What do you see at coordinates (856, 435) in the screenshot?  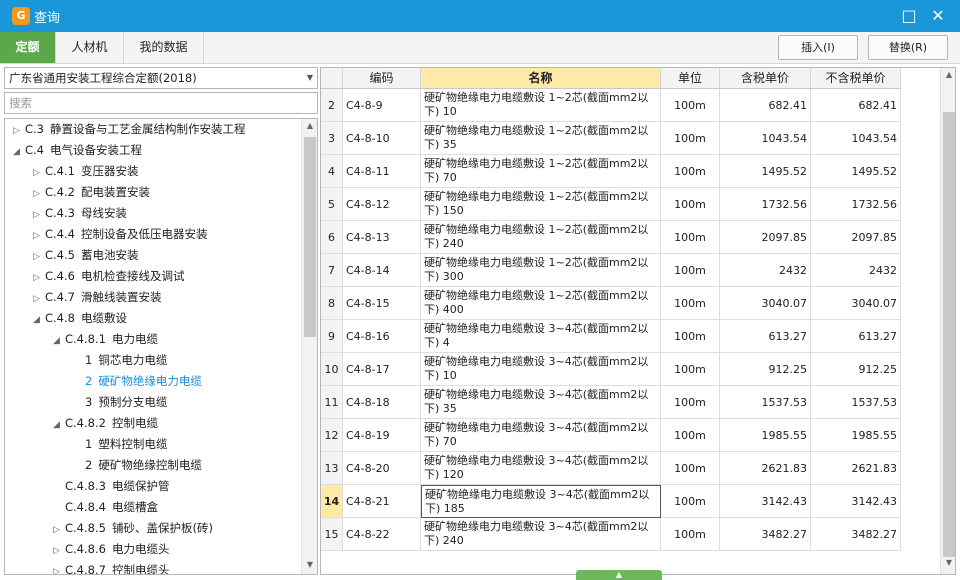 I see `cell-notax-price: 1985.55` at bounding box center [856, 435].